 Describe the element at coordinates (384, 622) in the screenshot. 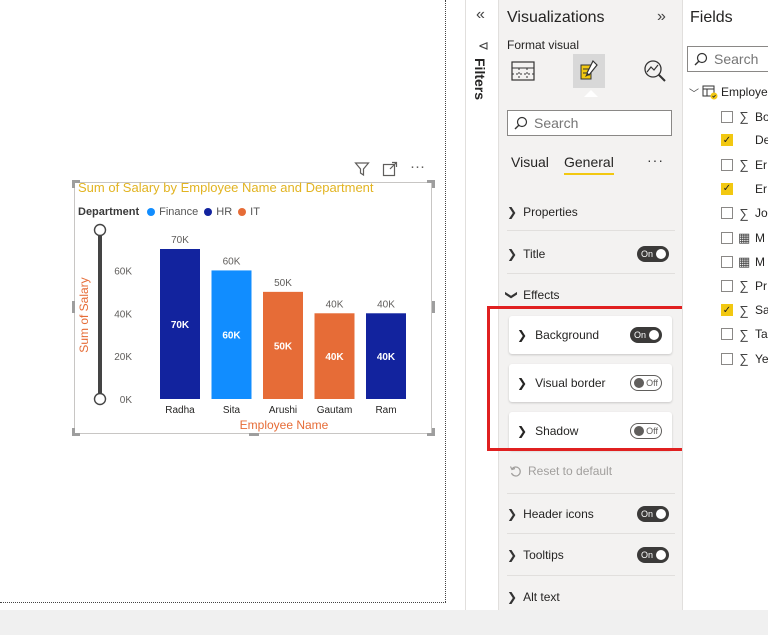

I see `status-bar` at that location.